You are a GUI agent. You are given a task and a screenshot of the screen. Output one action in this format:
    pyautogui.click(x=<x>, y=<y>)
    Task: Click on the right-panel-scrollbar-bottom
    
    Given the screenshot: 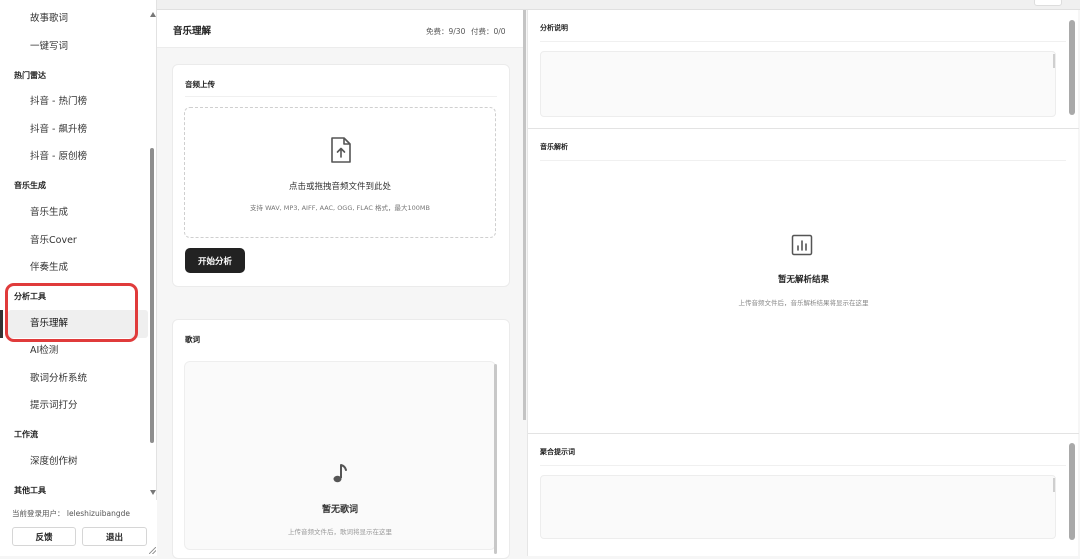 What is the action you would take?
    pyautogui.click(x=1072, y=491)
    